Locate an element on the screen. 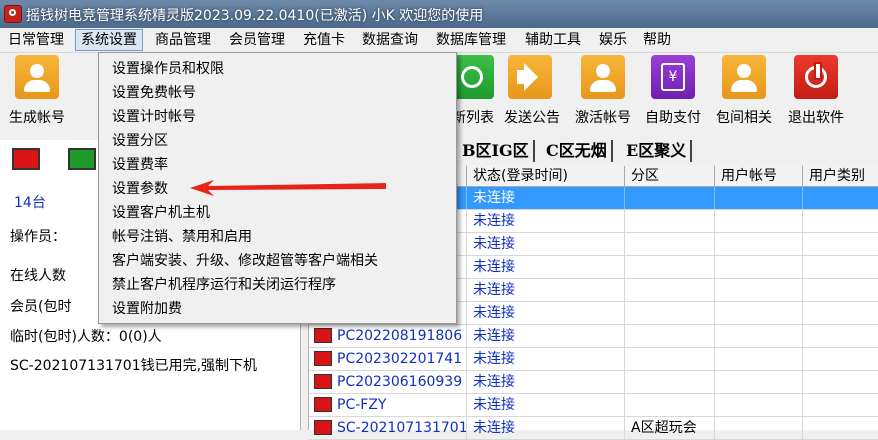 Image resolution: width=878 pixels, height=440 pixels. room-related-button: 包间相关 is located at coordinates (744, 93).